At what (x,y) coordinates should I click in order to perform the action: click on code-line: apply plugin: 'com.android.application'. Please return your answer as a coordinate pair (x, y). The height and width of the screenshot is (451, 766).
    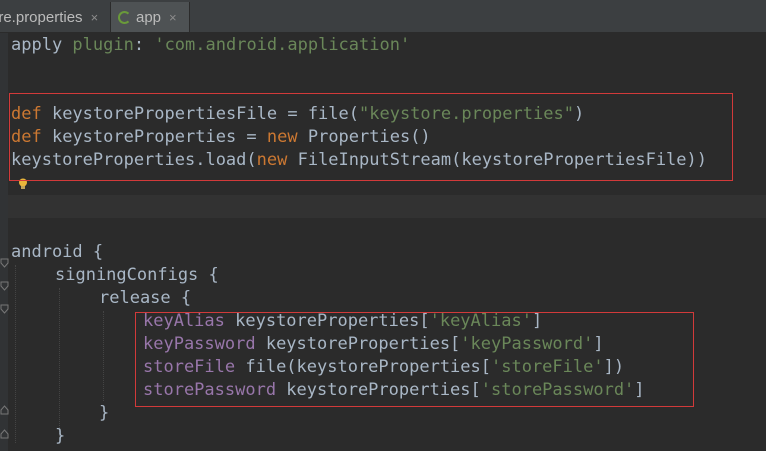
    Looking at the image, I should click on (210, 45).